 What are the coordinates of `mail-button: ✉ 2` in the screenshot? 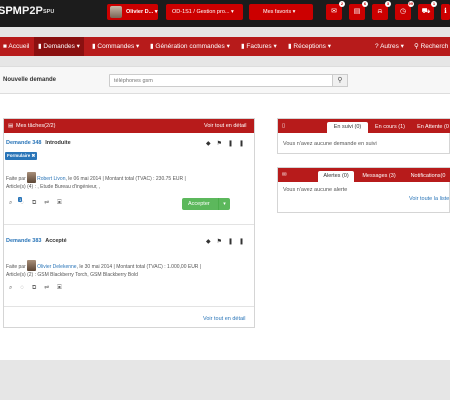 It's located at (335, 10).